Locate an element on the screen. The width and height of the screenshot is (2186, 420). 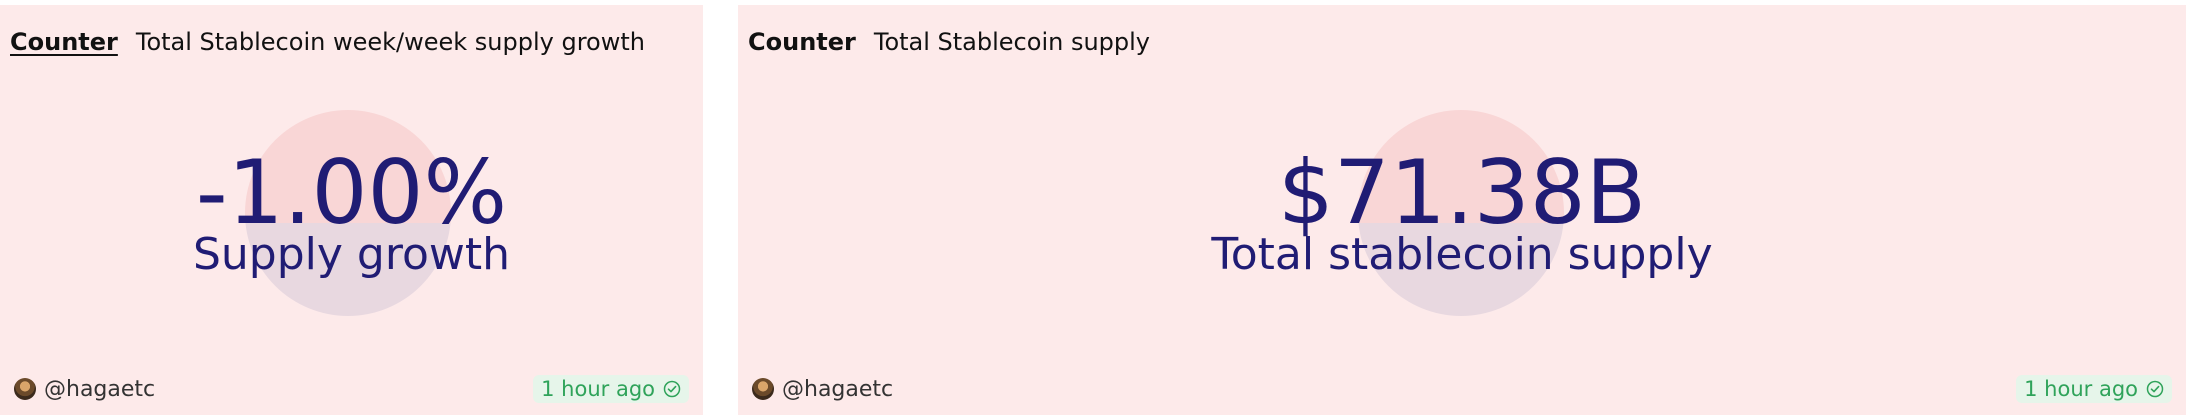
card-header: Counter Total Stablecoin supply is located at coordinates (949, 42).